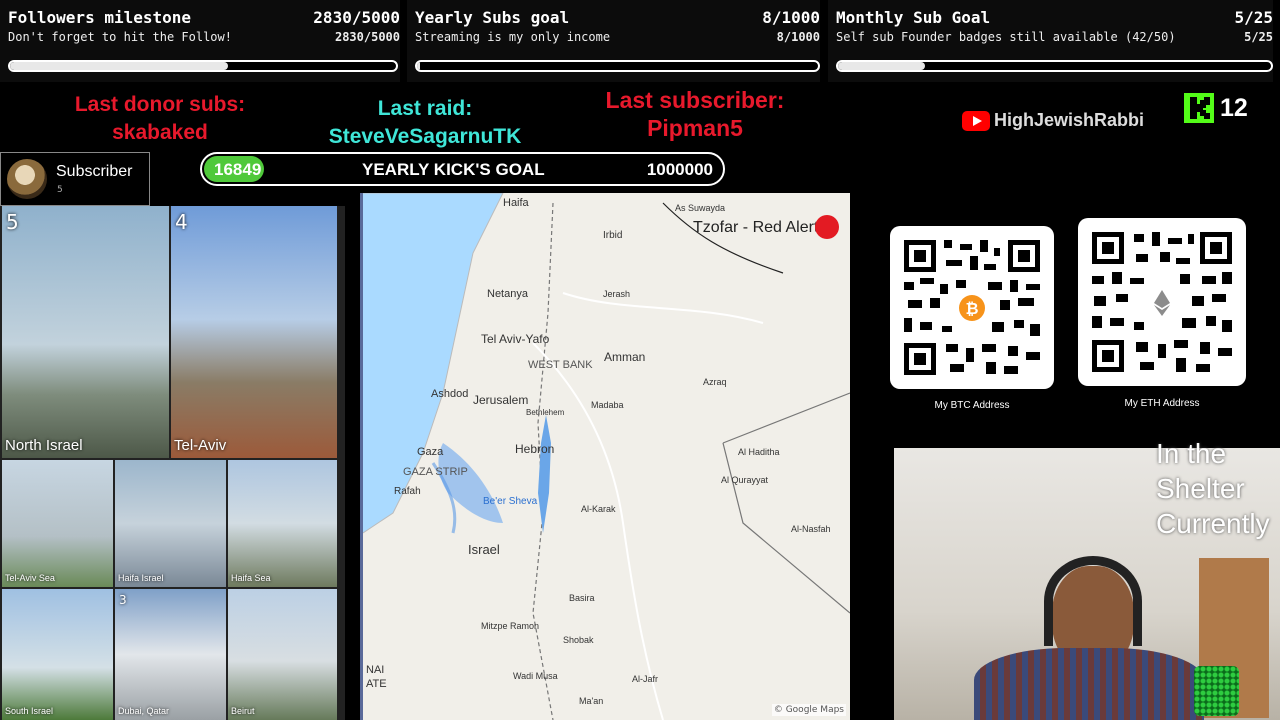 This screenshot has height=720, width=1280. I want to click on goal-title: Followers milestone, so click(100, 17).